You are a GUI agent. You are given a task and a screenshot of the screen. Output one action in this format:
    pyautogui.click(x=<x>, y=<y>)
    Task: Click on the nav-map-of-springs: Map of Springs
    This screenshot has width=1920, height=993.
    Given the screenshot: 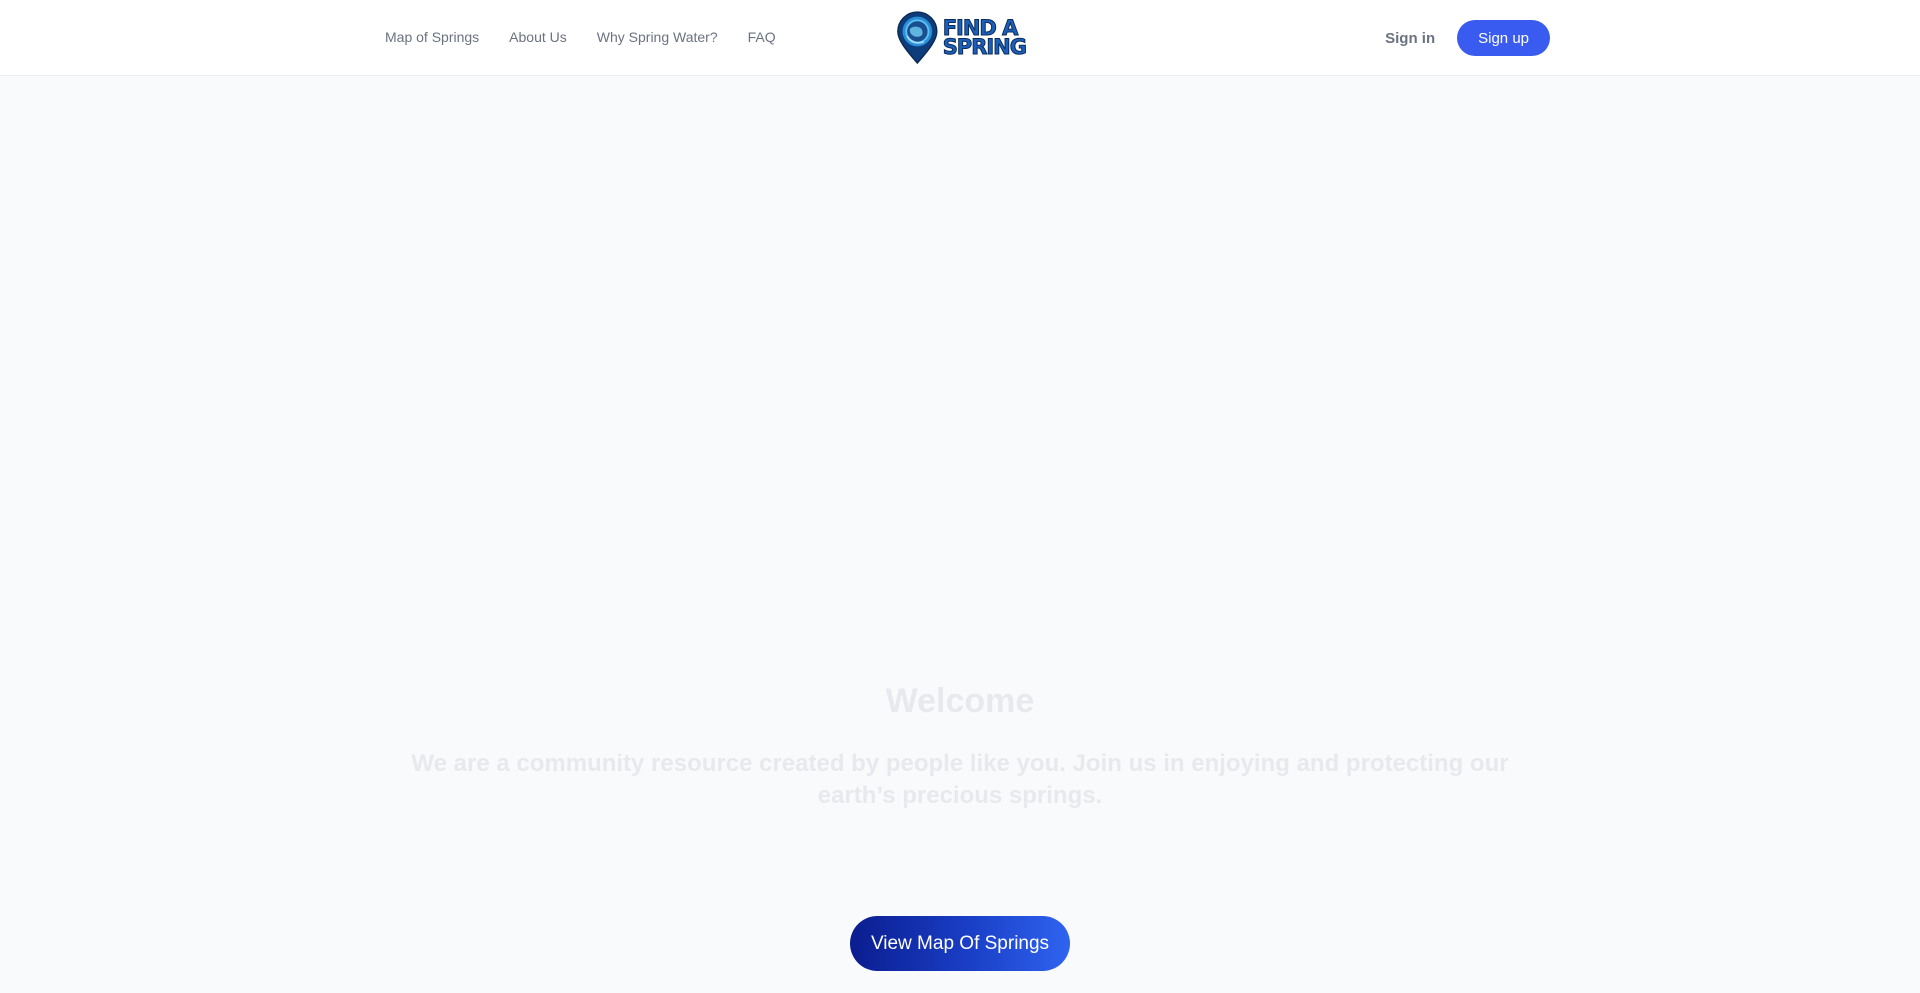 What is the action you would take?
    pyautogui.click(x=432, y=38)
    